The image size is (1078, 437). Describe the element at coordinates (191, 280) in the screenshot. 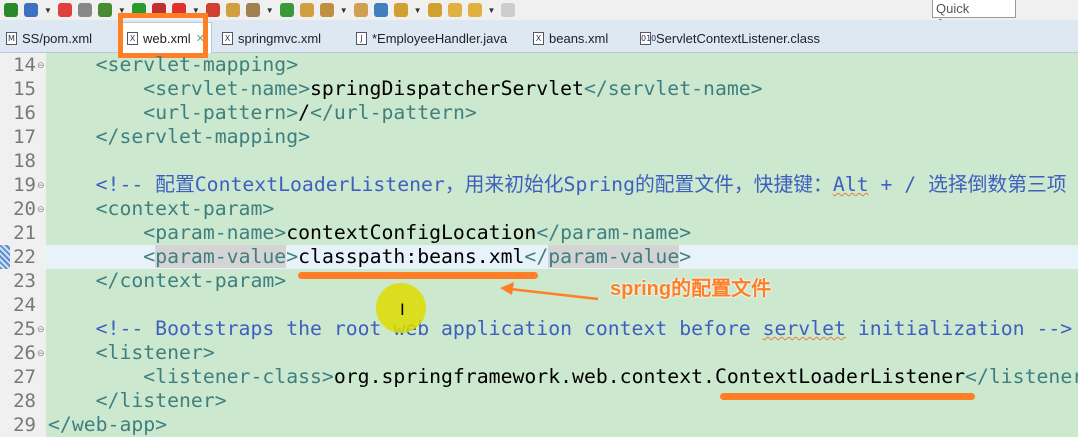

I see `xml-tag: </context-param>` at that location.